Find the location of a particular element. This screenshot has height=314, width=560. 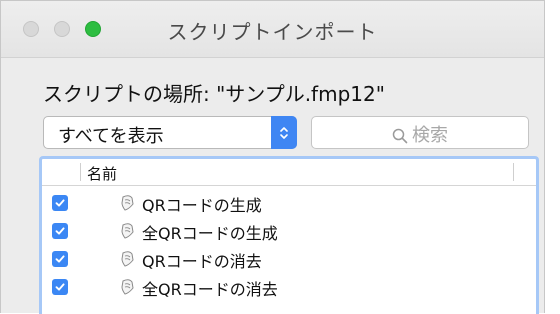

column-header-name: 名前 is located at coordinates (102, 173).